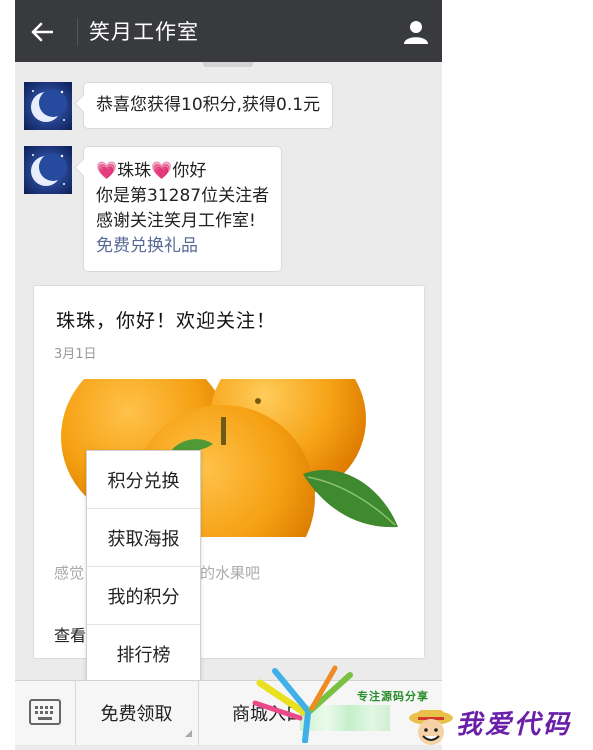  What do you see at coordinates (182, 246) in the screenshot?
I see `redeem-gift-link: 免费兑换礼品` at bounding box center [182, 246].